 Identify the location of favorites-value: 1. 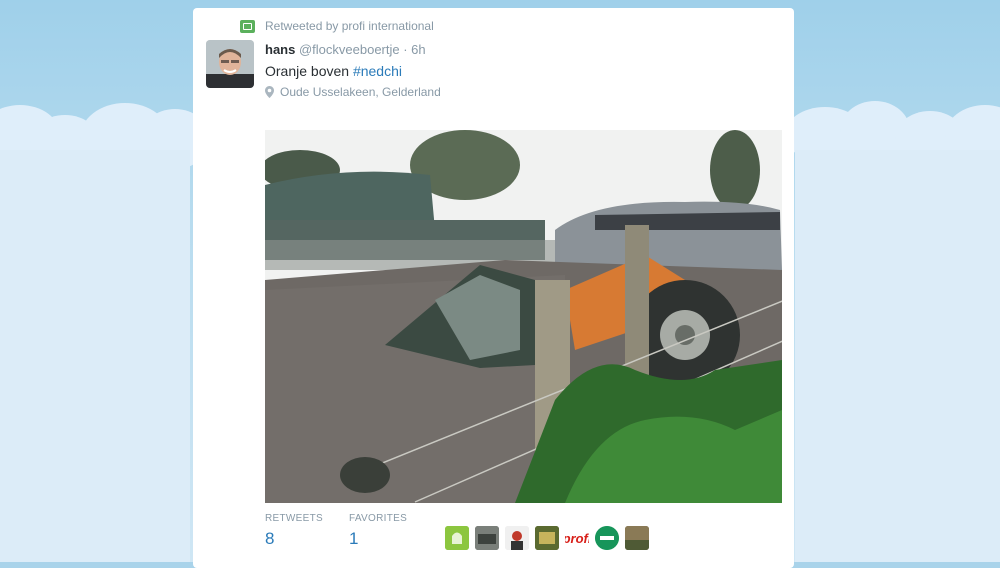
(353, 538).